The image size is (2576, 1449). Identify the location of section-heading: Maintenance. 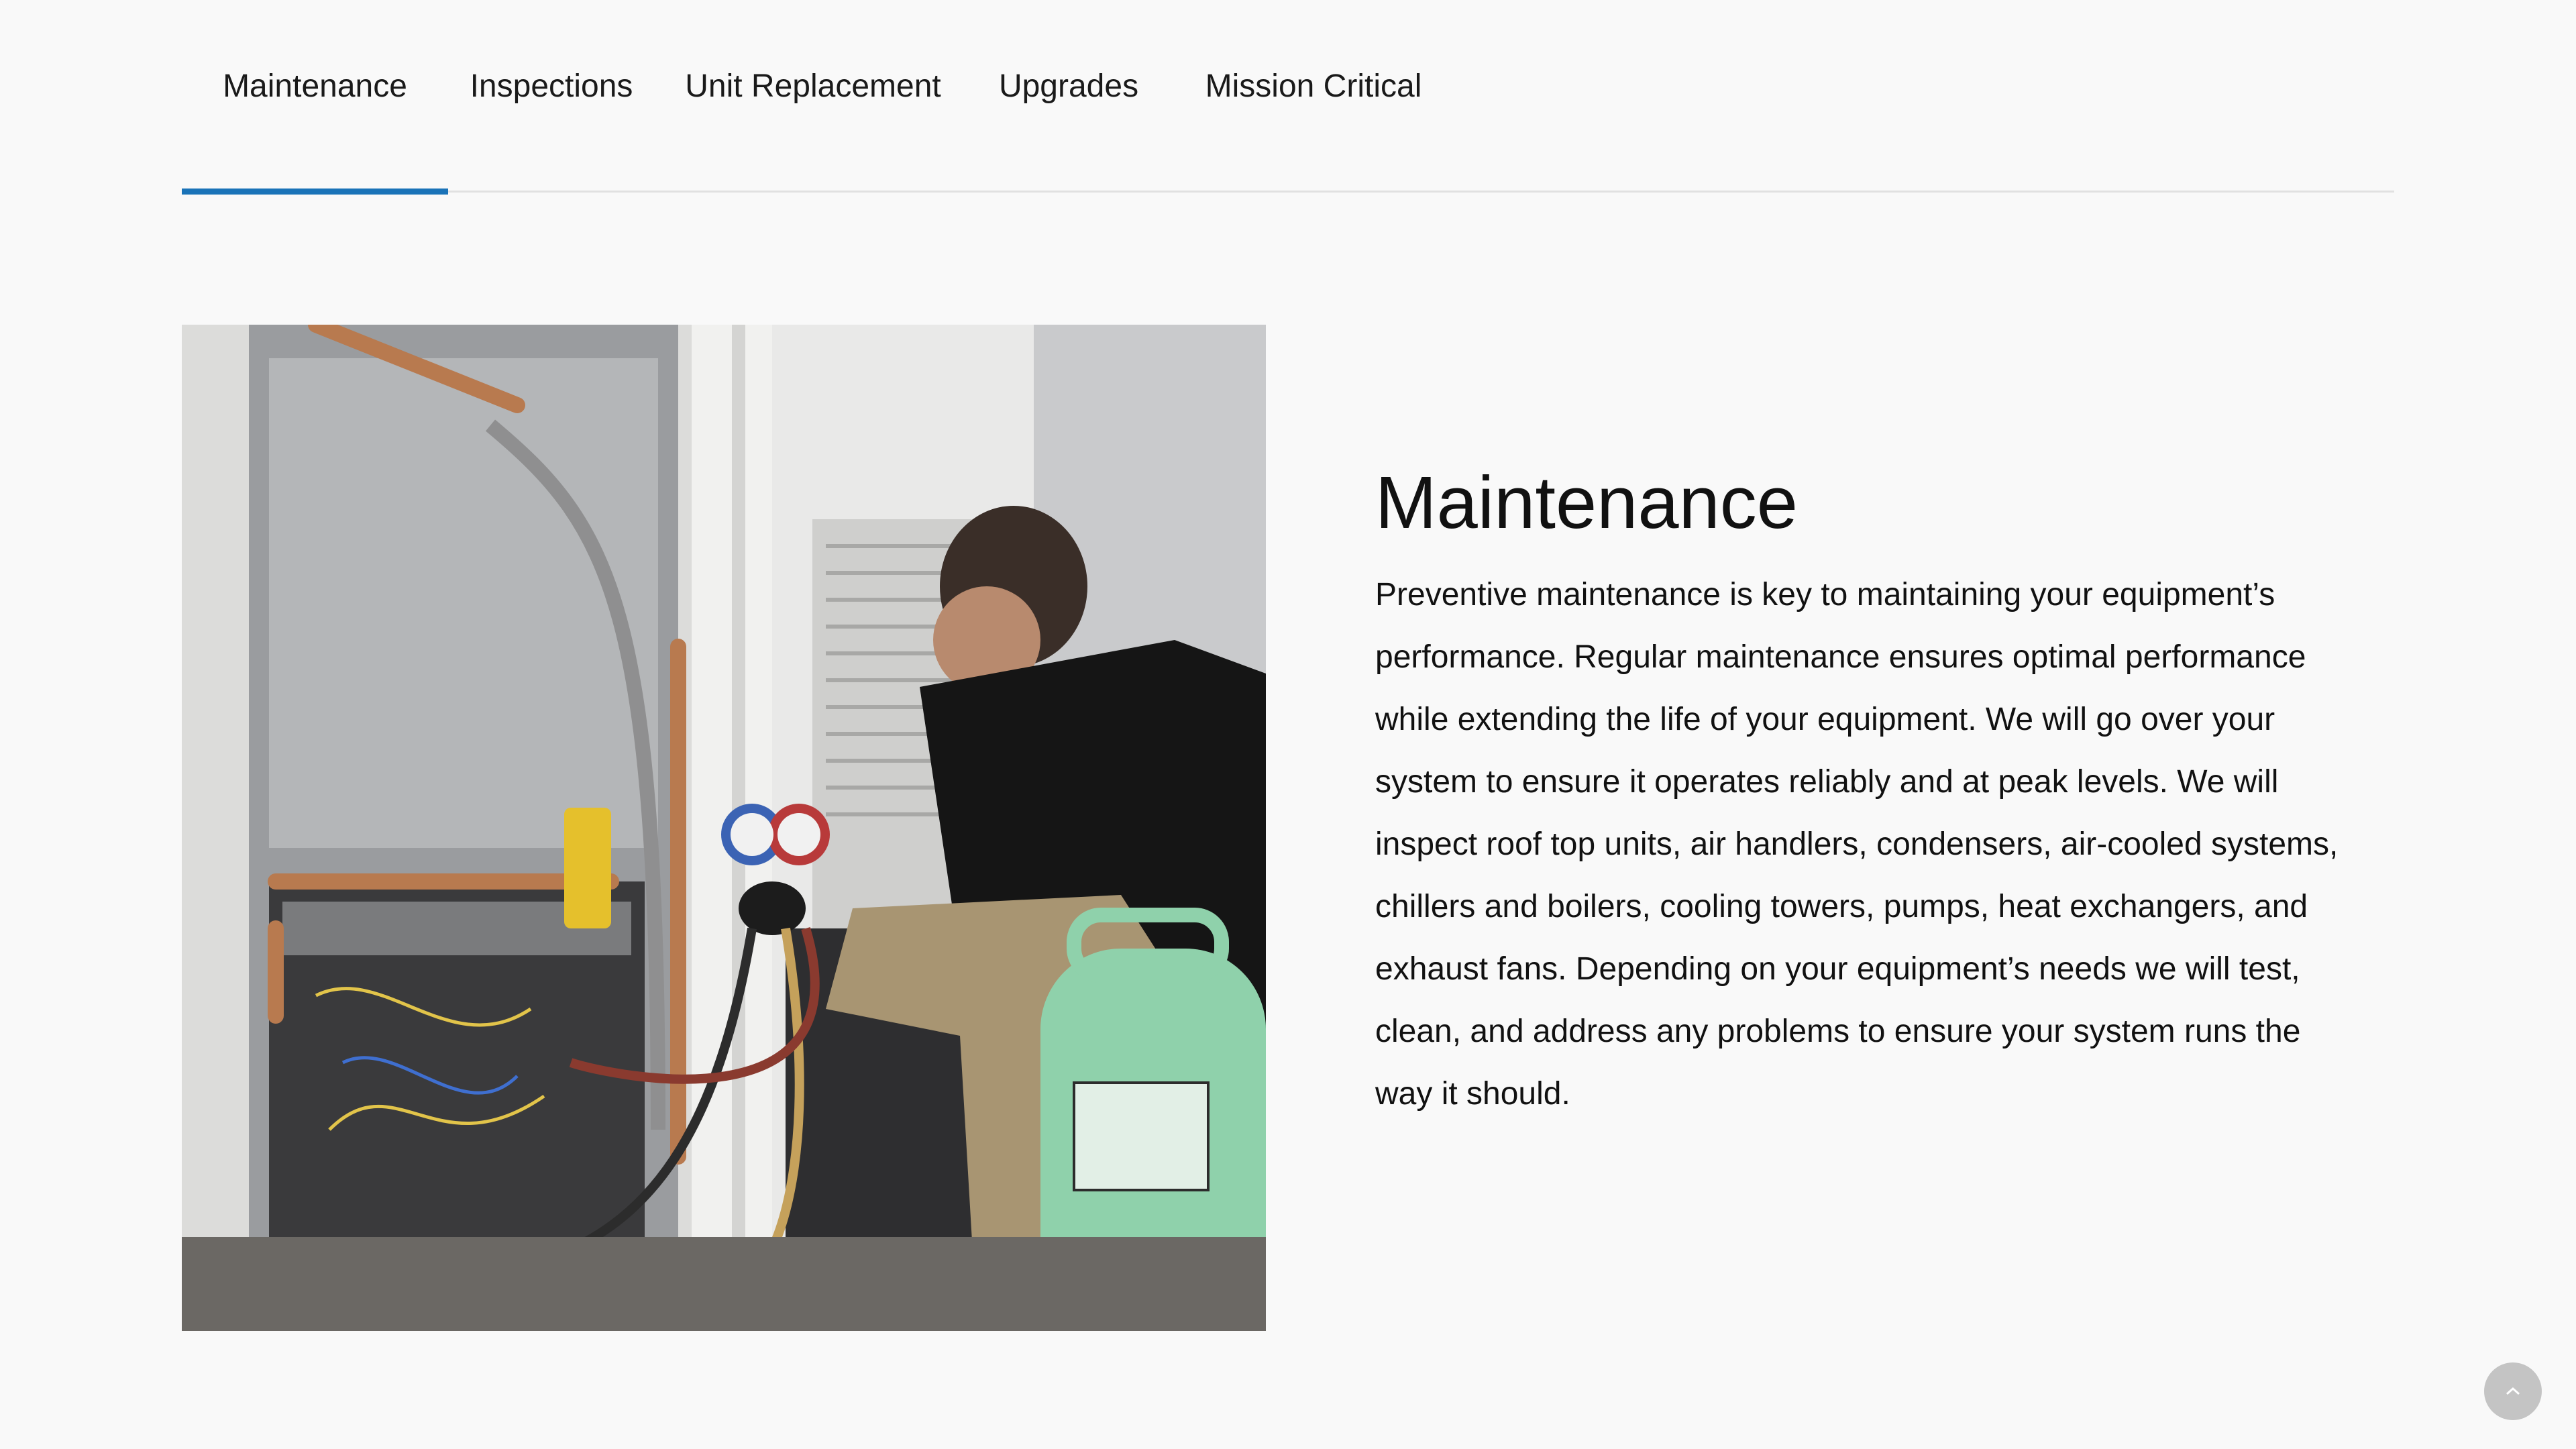
(1586, 503).